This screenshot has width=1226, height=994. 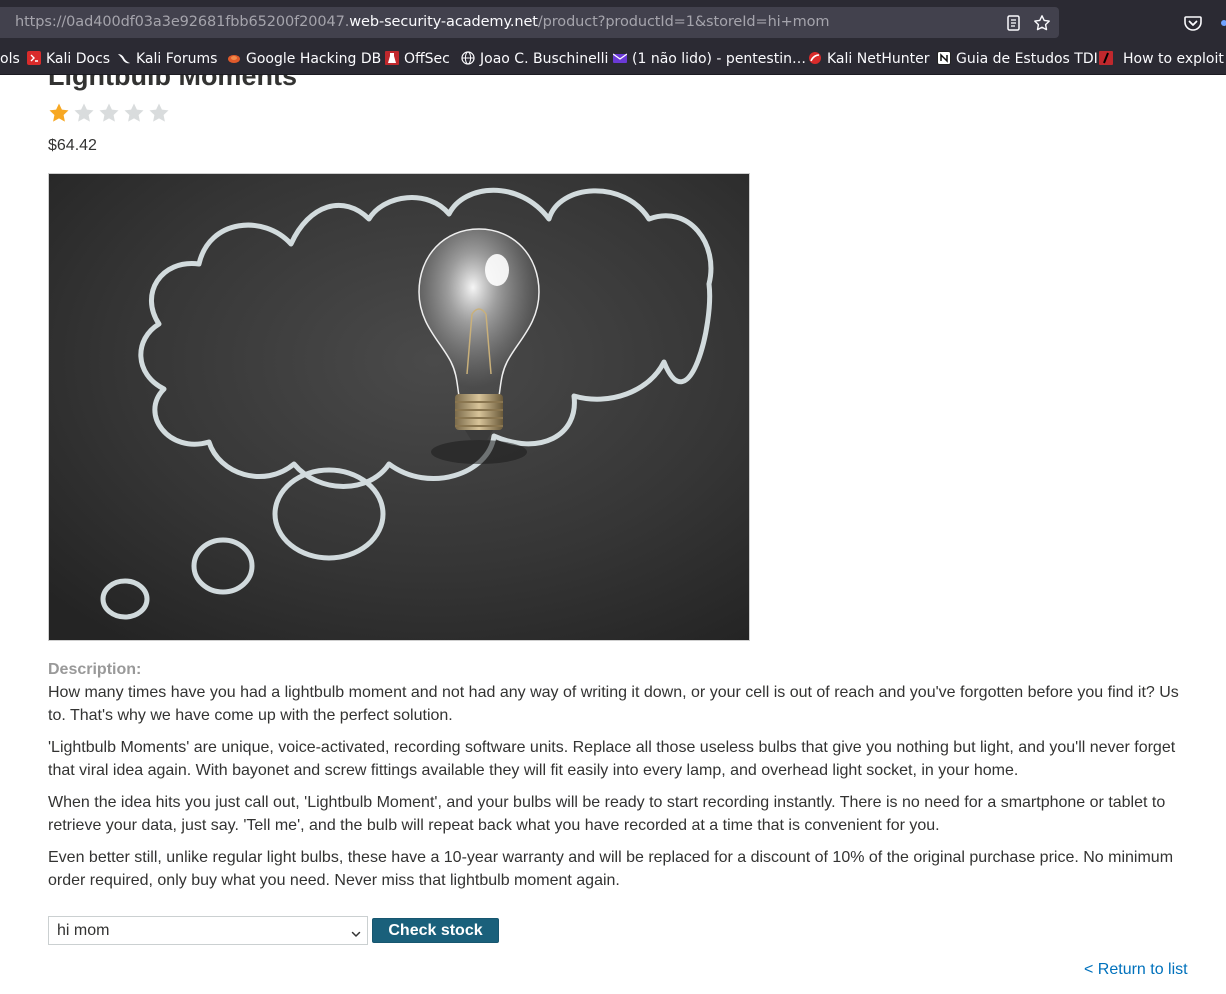 What do you see at coordinates (683, 22) in the screenshot?
I see `url-path: /product?productId=1&storeId=hi+mom` at bounding box center [683, 22].